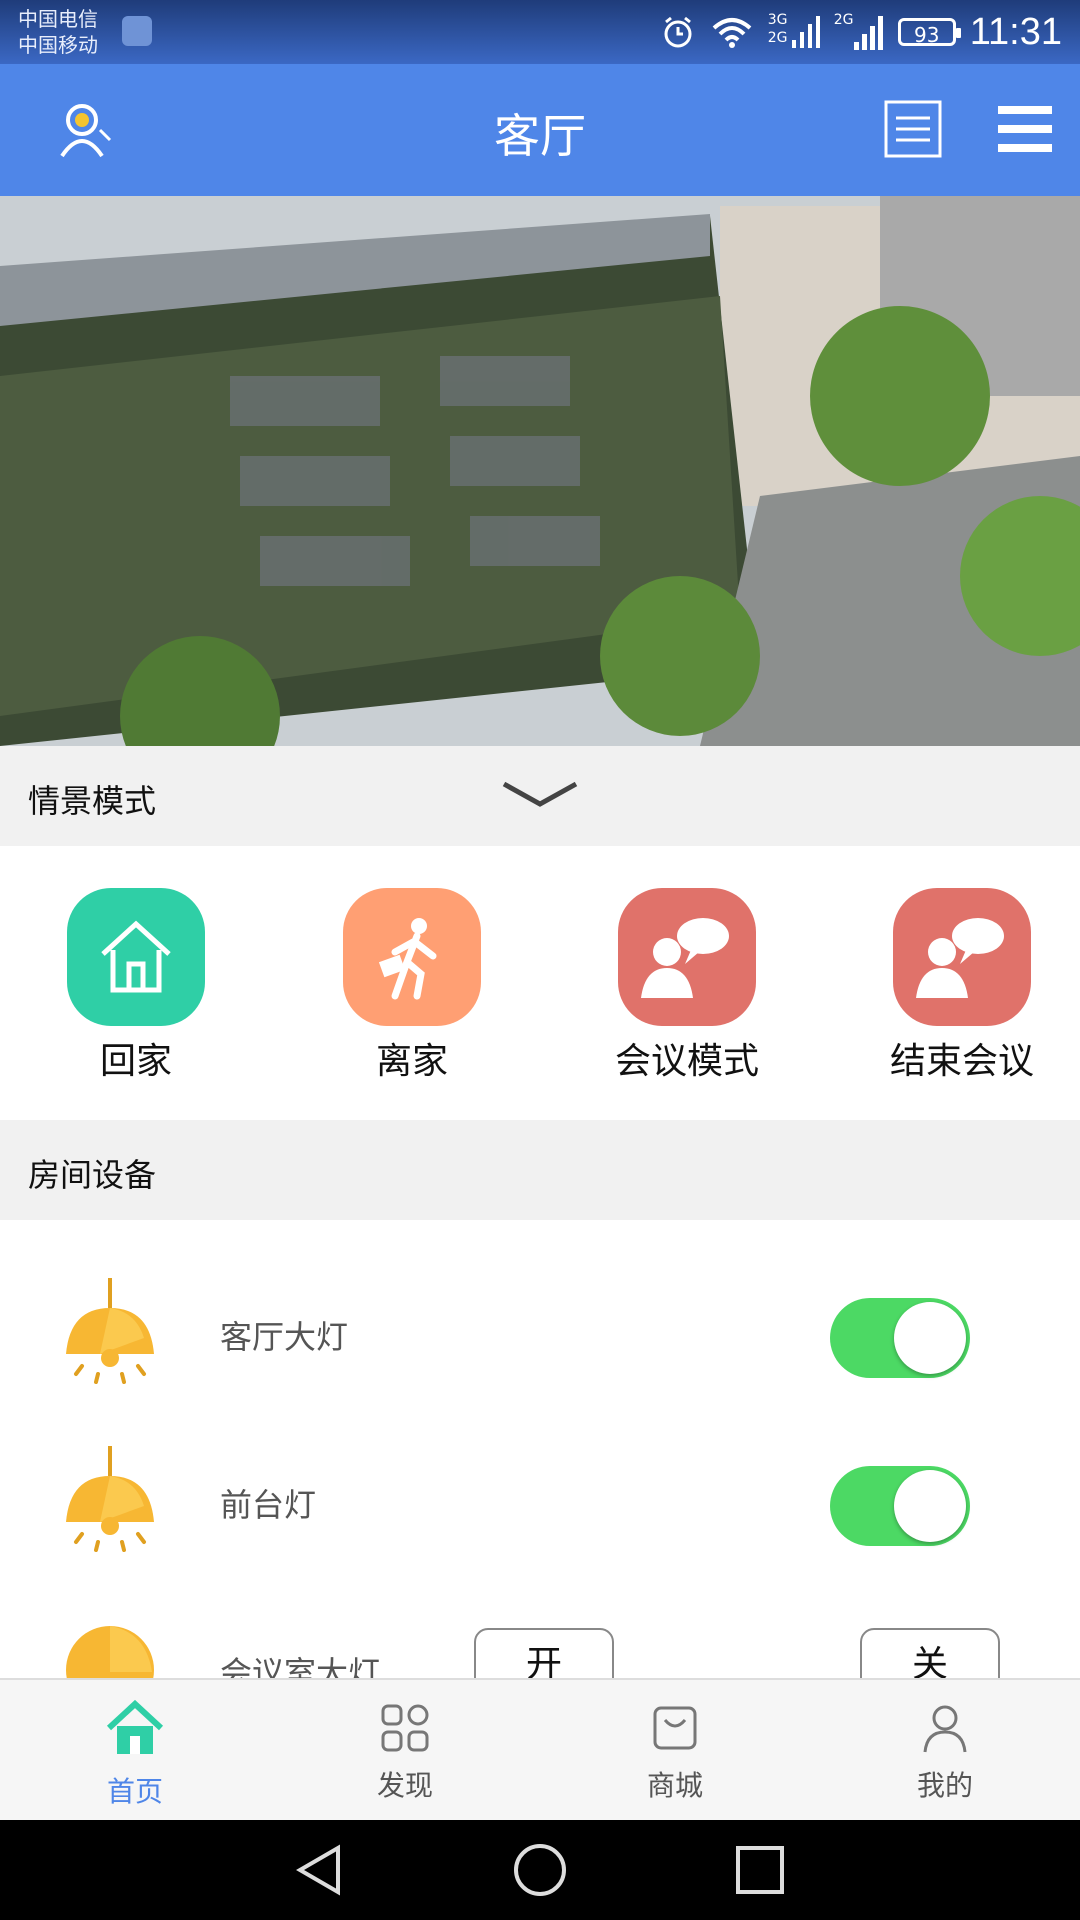 This screenshot has height=1920, width=1080. I want to click on scene-end-meeting: 结束会议, so click(962, 986).